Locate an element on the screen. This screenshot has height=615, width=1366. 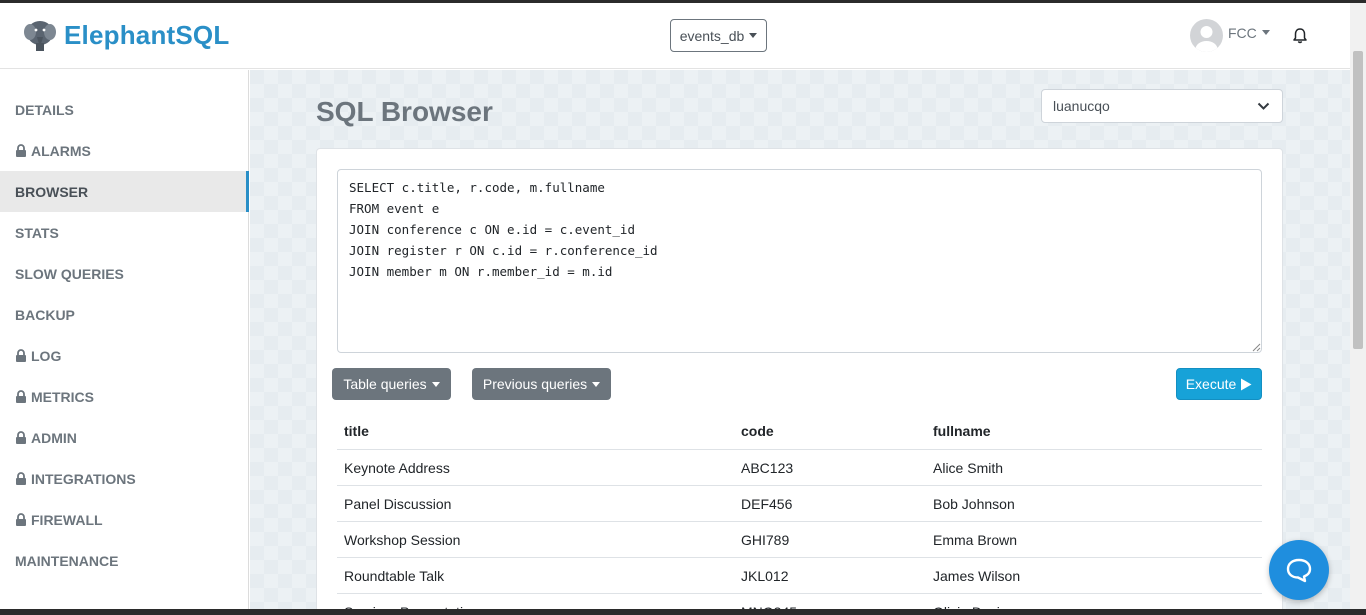
sidebar-item-firewall: FIREWALL is located at coordinates (124, 519).